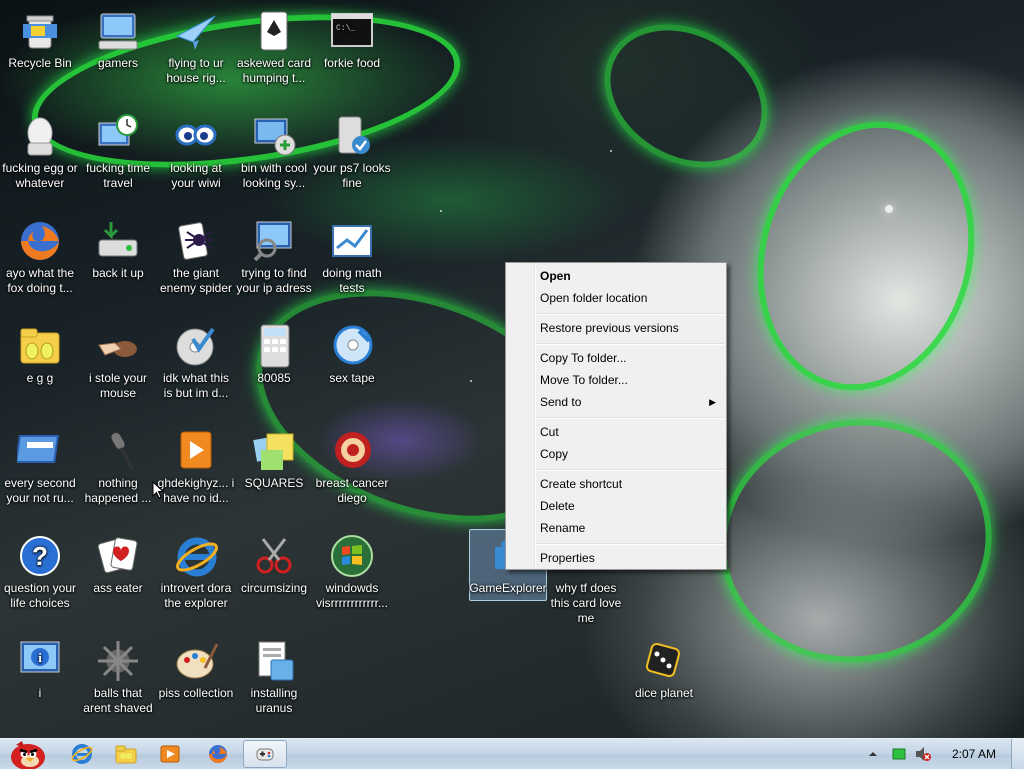 This screenshot has width=1024, height=769. Describe the element at coordinates (616, 402) in the screenshot. I see `menu-item-send-to: Send to ▶` at that location.